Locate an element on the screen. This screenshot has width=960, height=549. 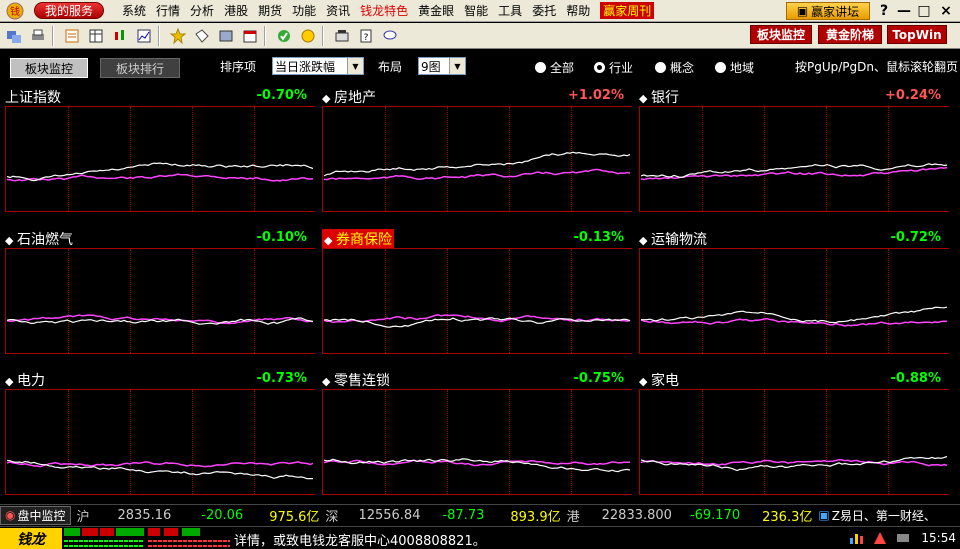
sector-name-label: 券商保险 is located at coordinates (363, 240).